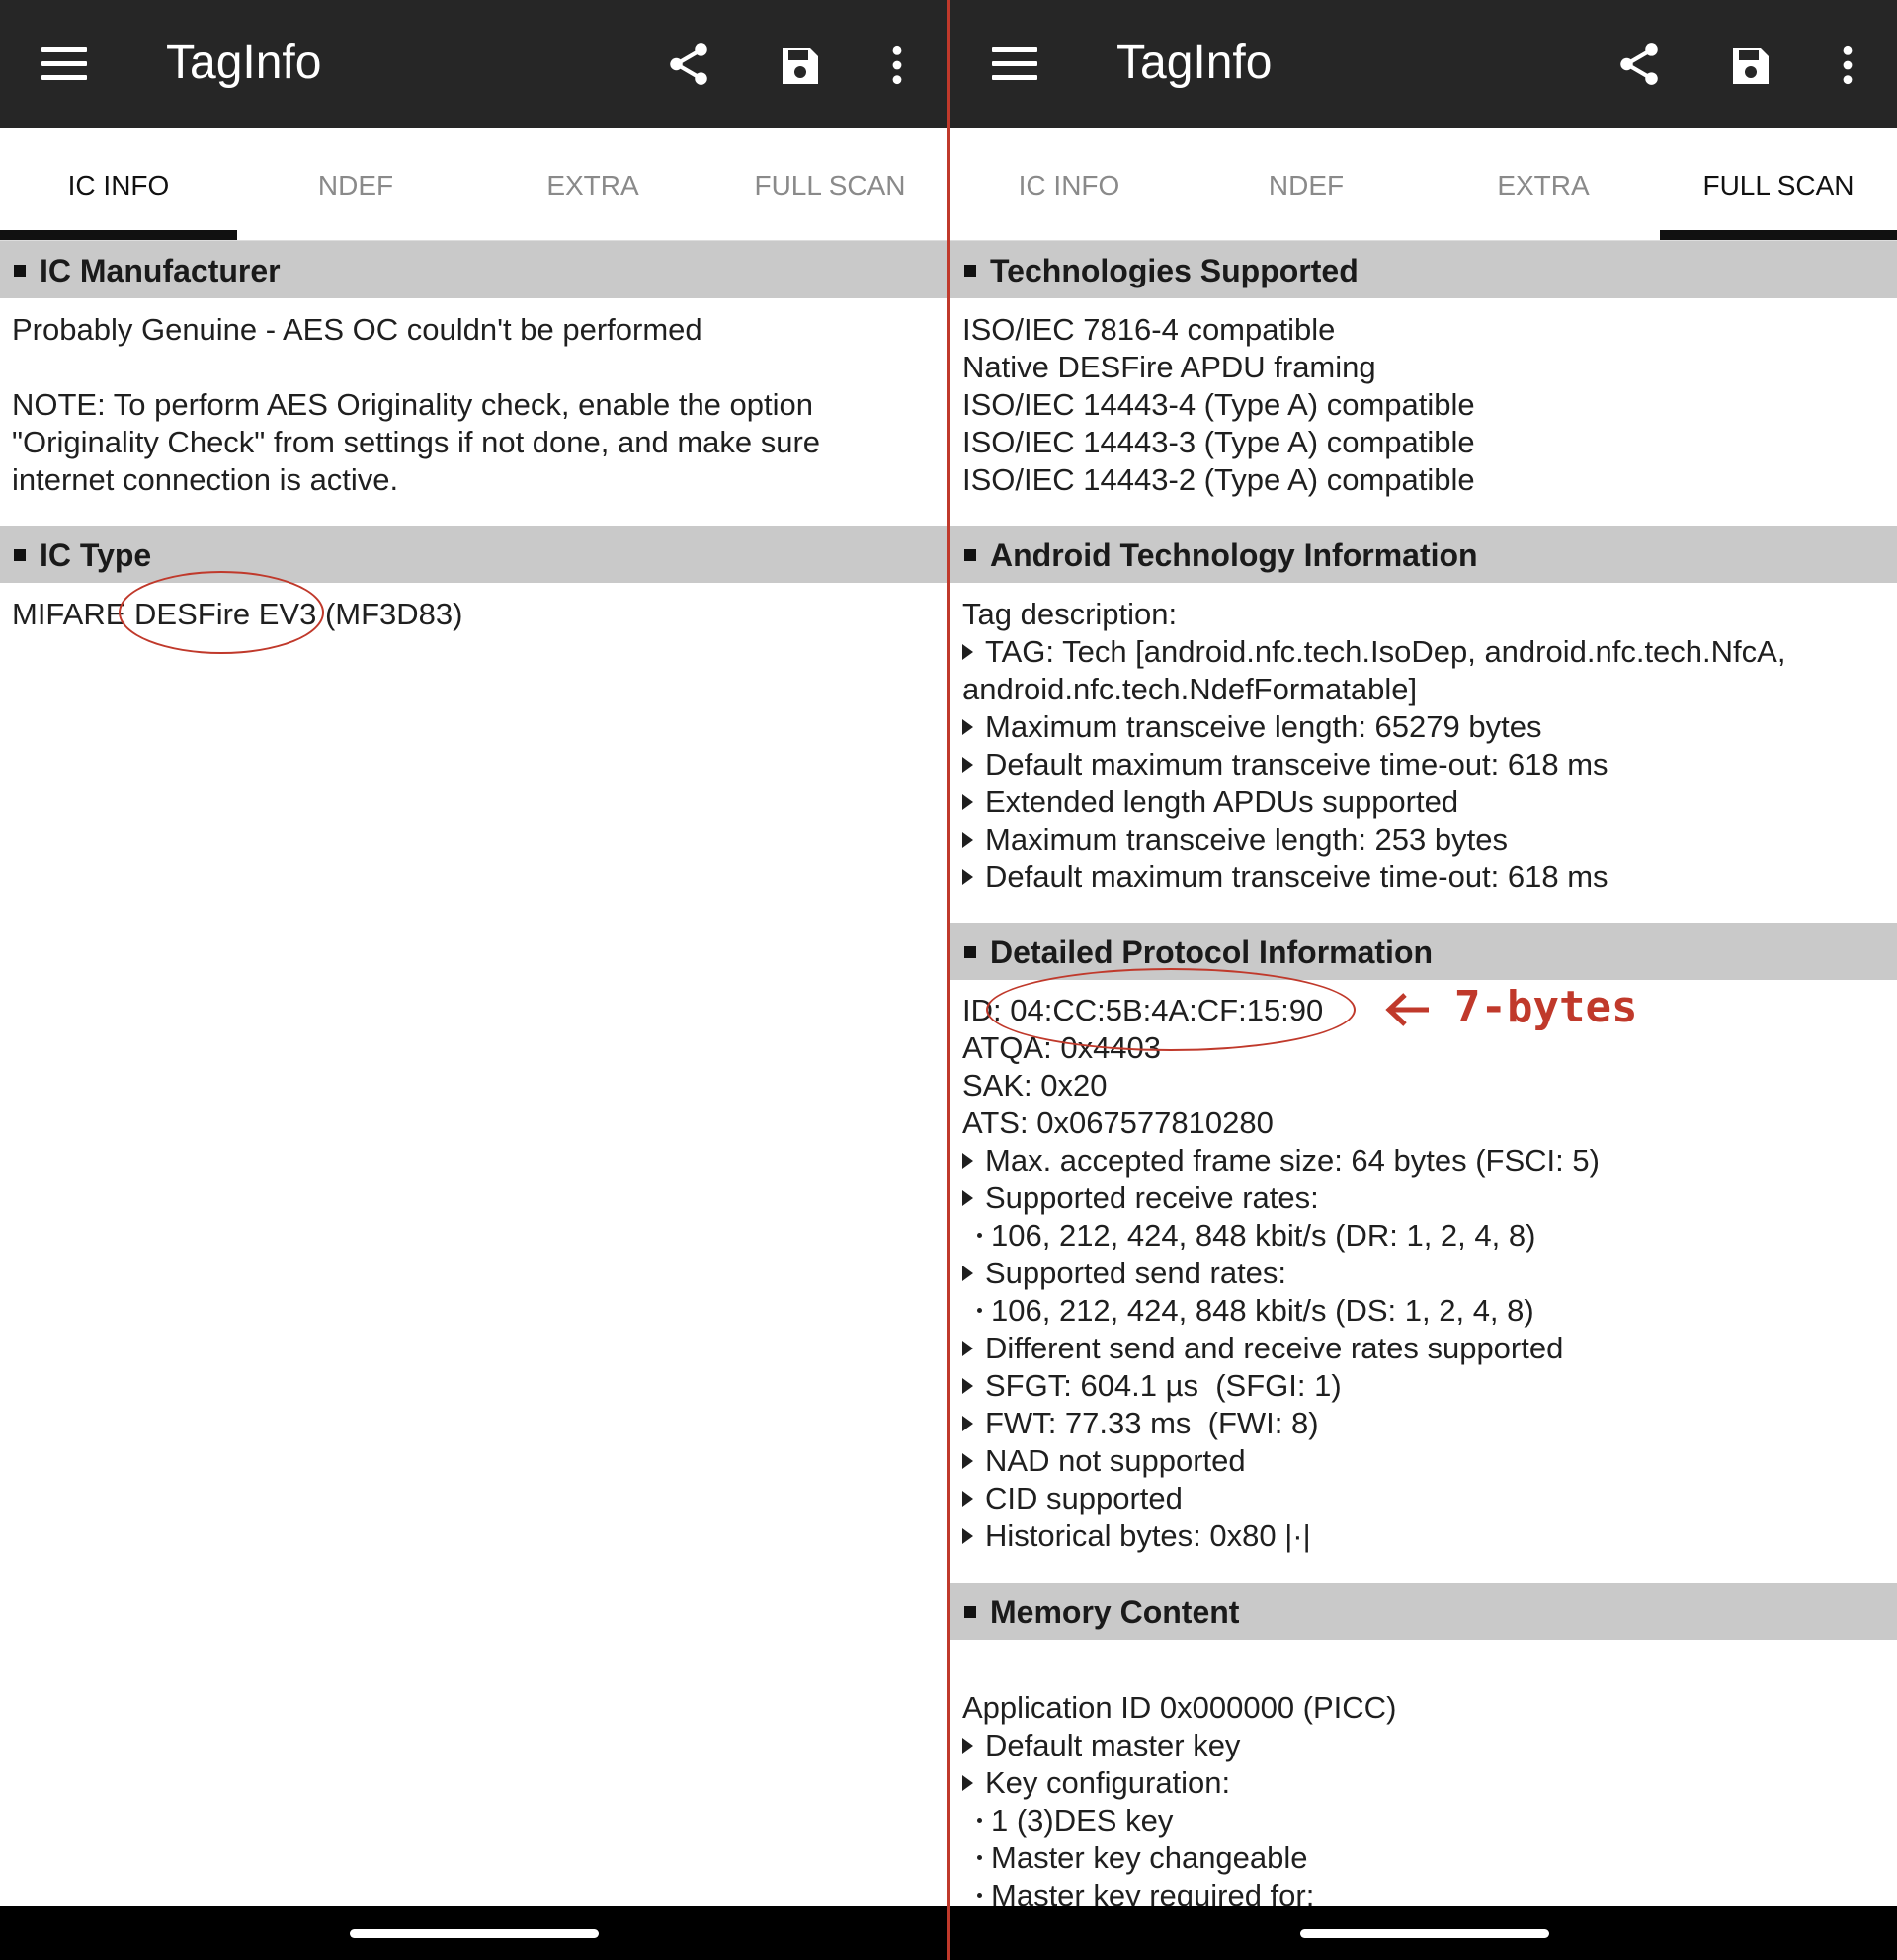  I want to click on section-header-memory: Memory Content, so click(1423, 1611).